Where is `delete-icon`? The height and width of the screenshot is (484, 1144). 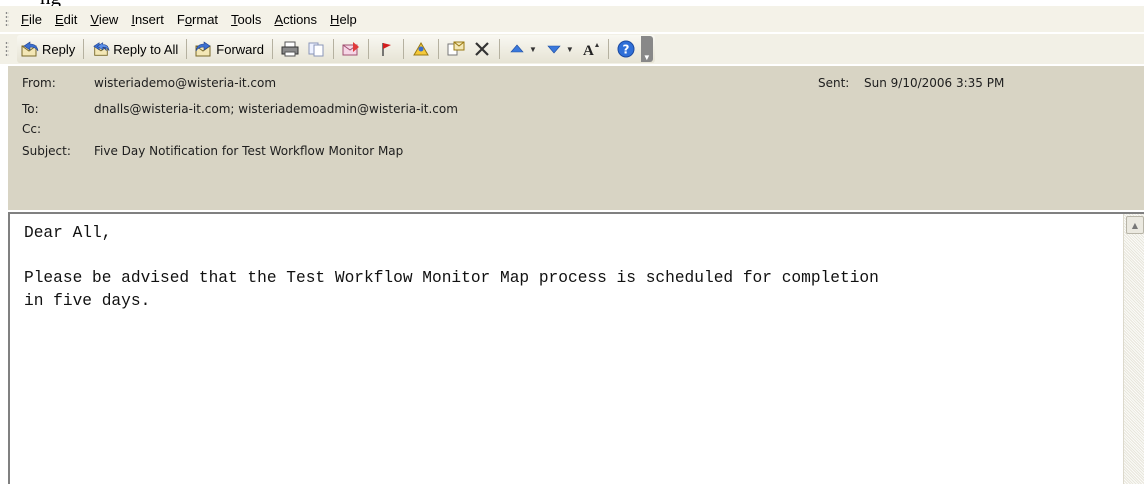 delete-icon is located at coordinates (482, 49).